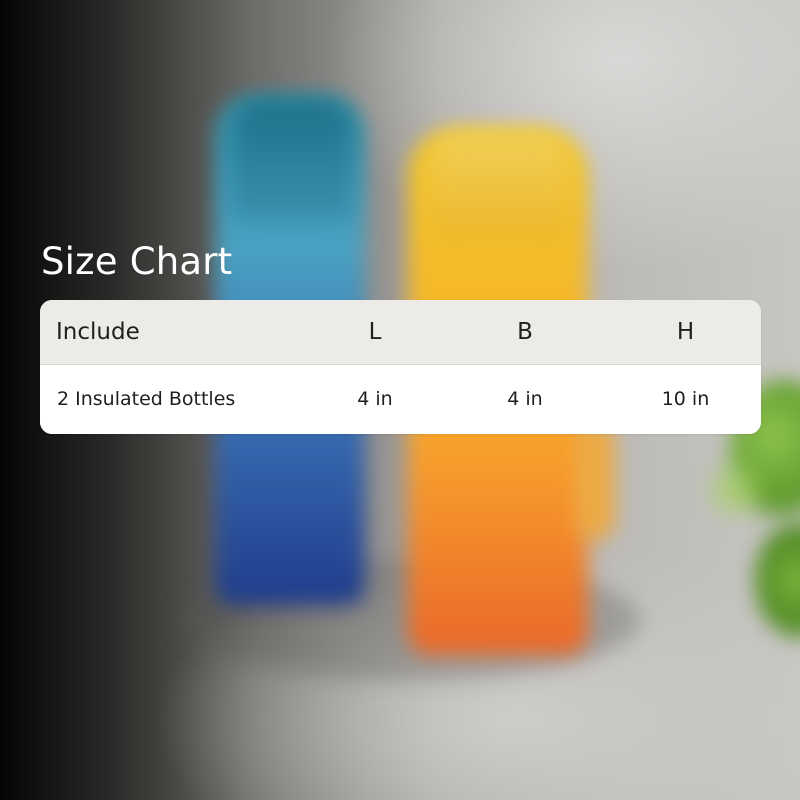 The height and width of the screenshot is (800, 800). What do you see at coordinates (375, 399) in the screenshot?
I see `cell-length: 4 in` at bounding box center [375, 399].